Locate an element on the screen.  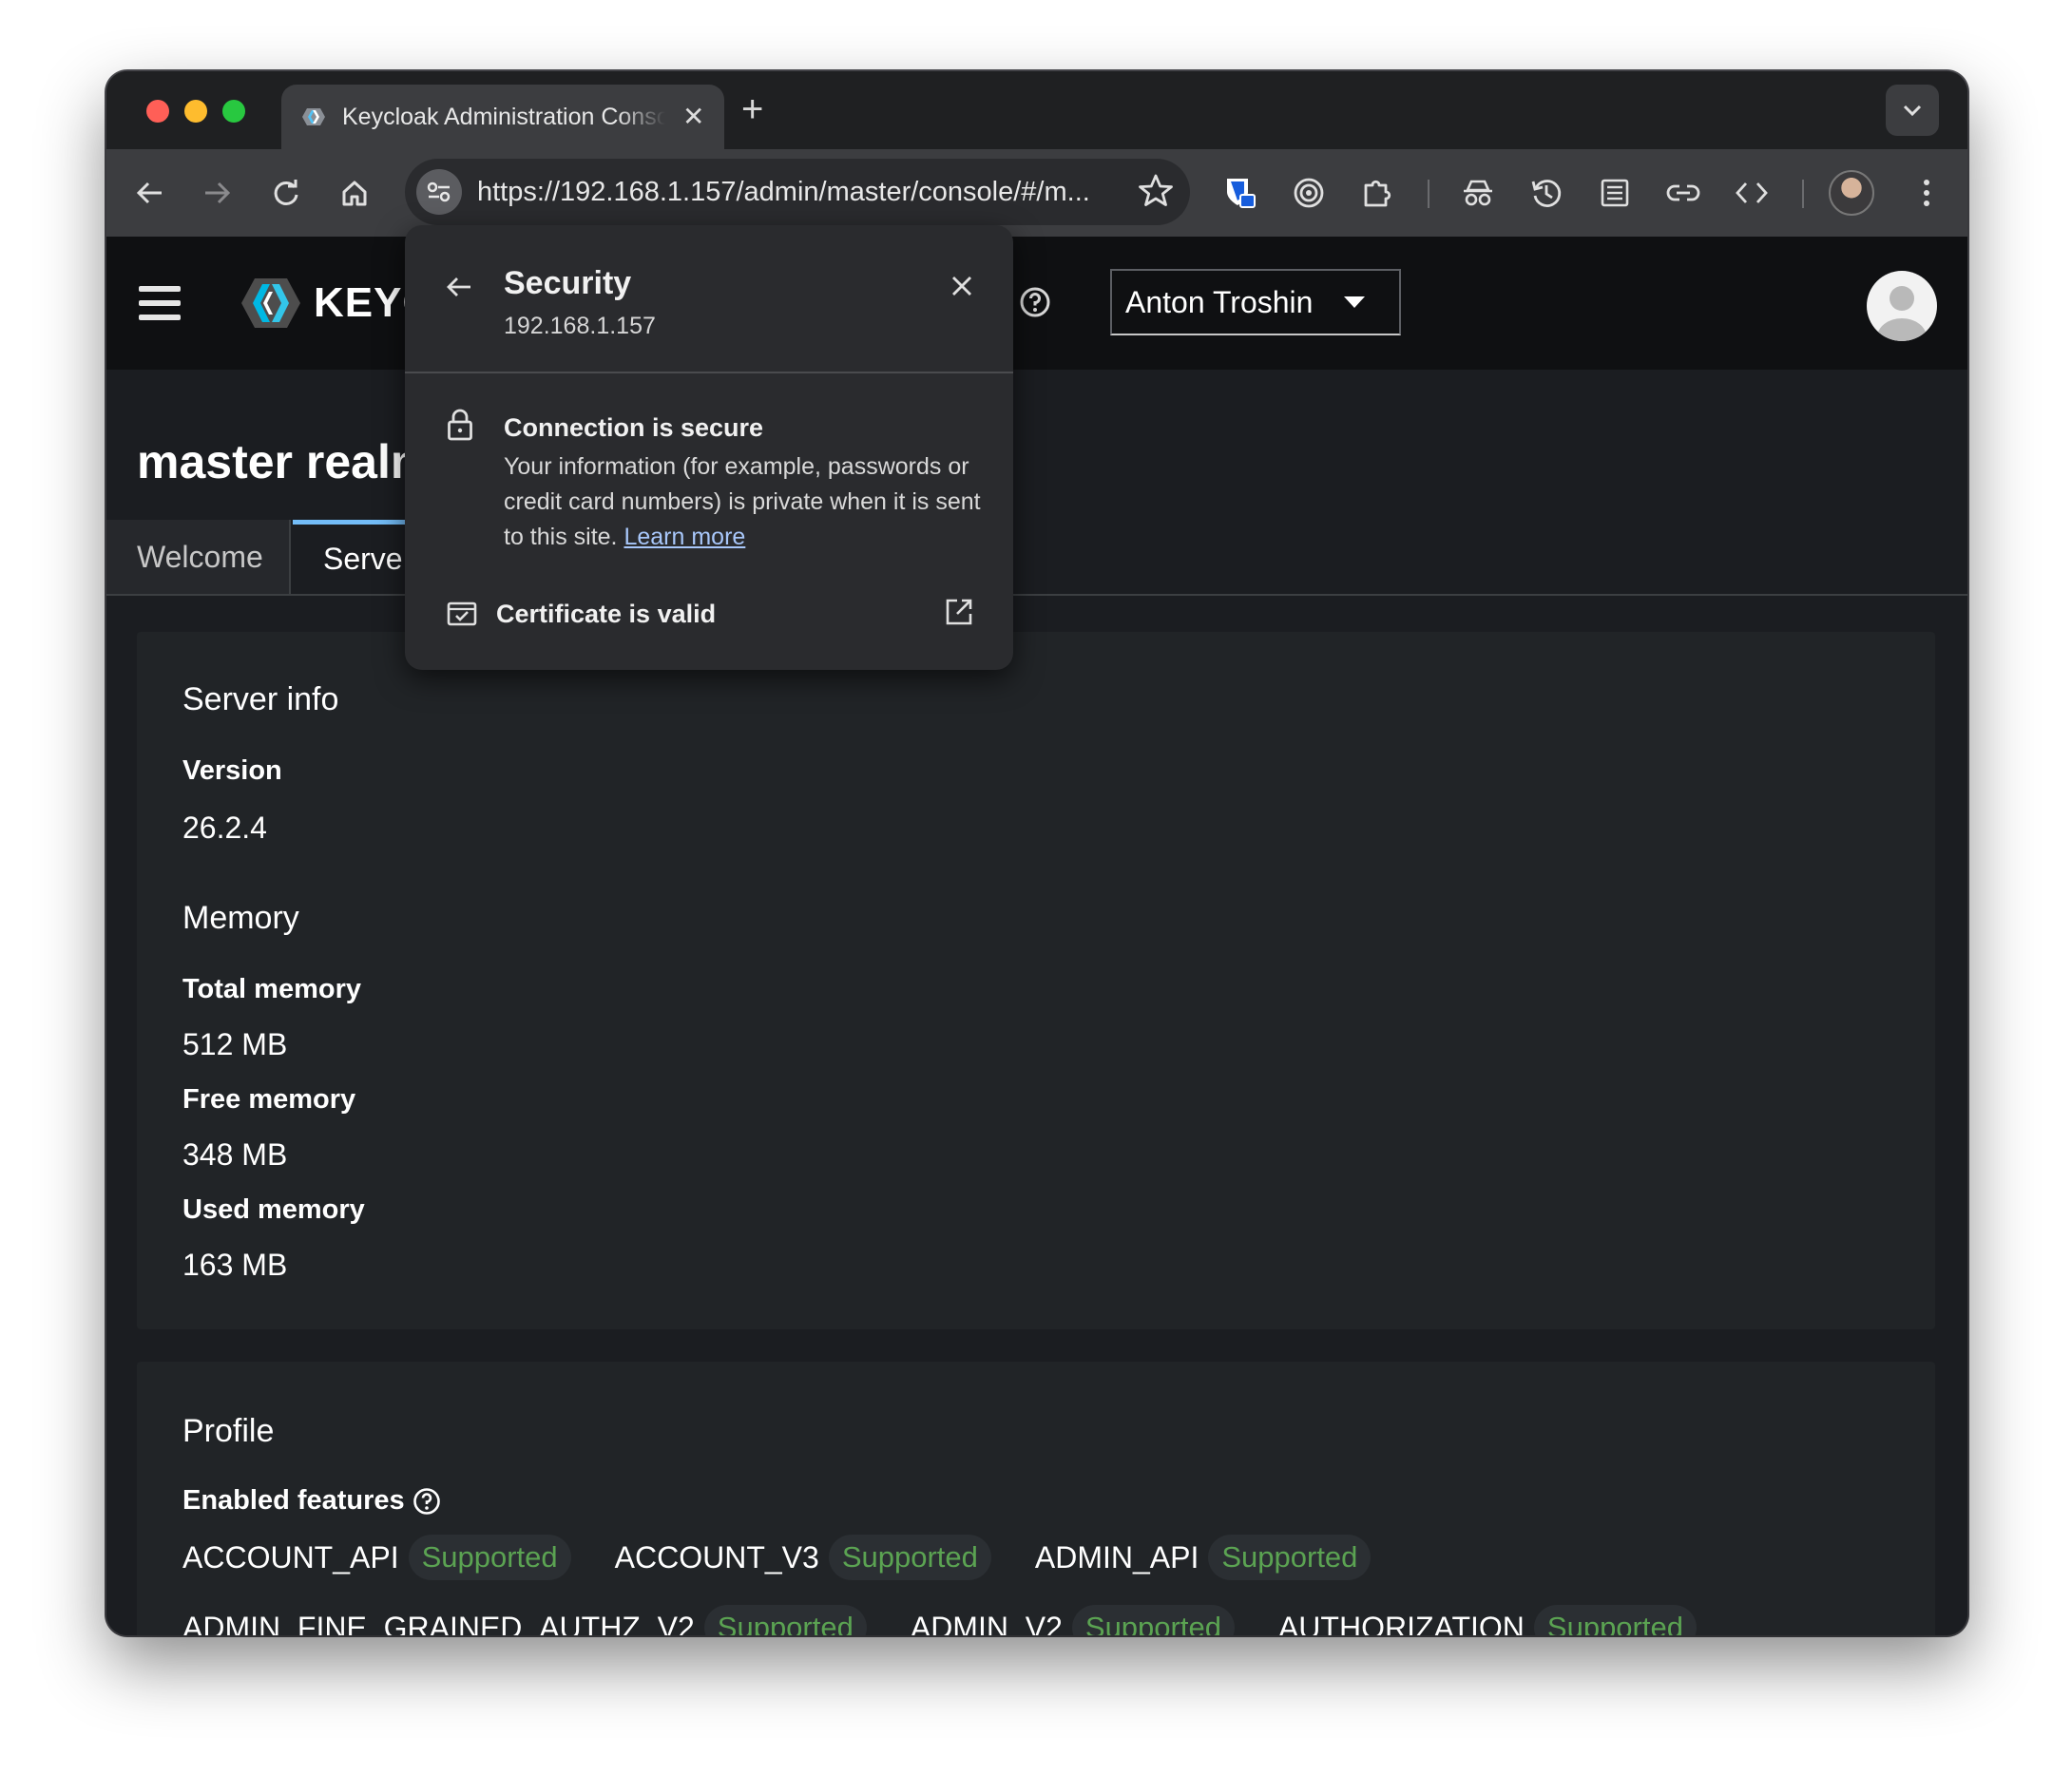
tune-icon is located at coordinates (439, 191).